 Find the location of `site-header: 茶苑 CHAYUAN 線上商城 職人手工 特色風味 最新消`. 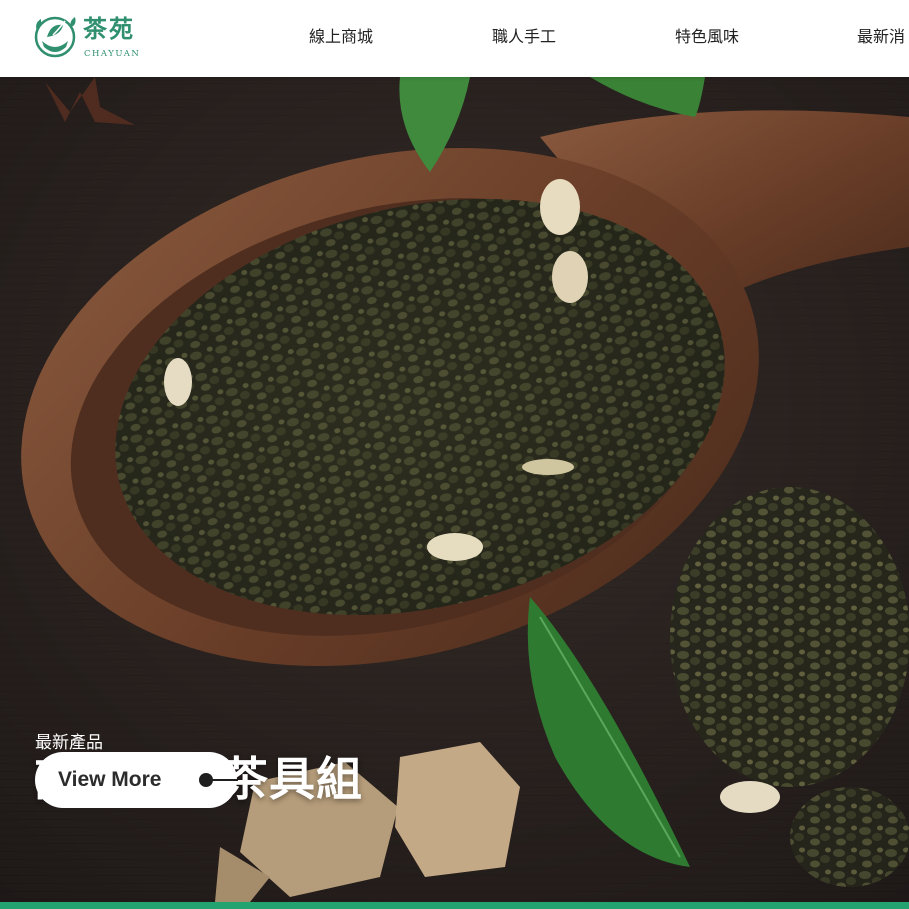

site-header: 茶苑 CHAYUAN 線上商城 職人手工 特色風味 最新消 is located at coordinates (454, 38).